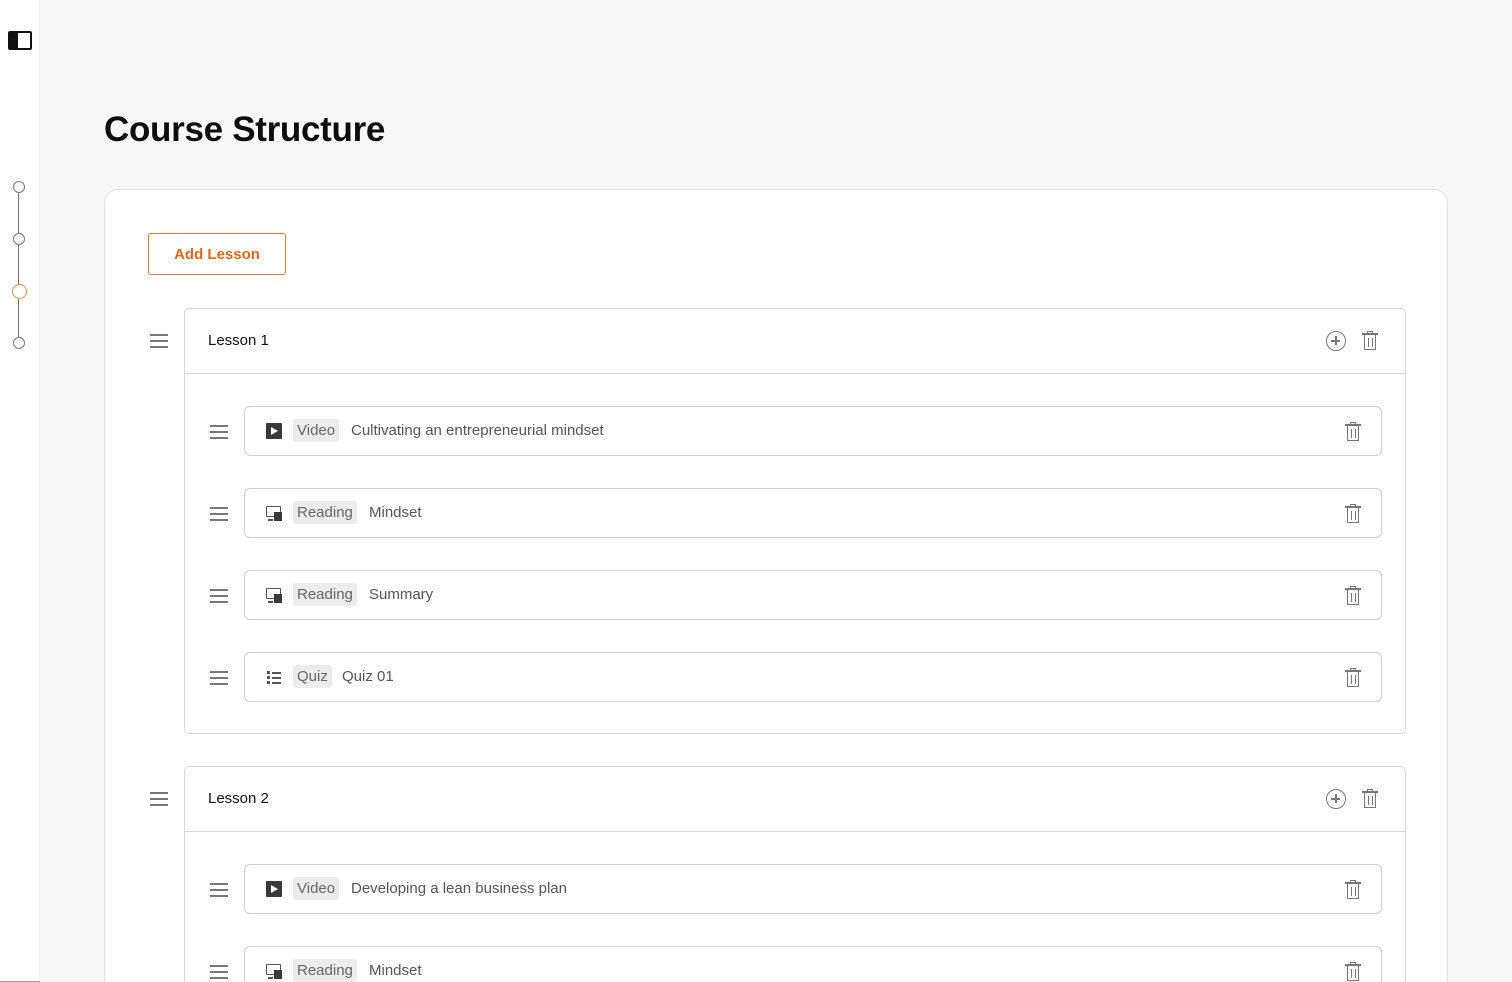 The height and width of the screenshot is (982, 1512). Describe the element at coordinates (238, 340) in the screenshot. I see `lesson-title: Lesson 1` at that location.